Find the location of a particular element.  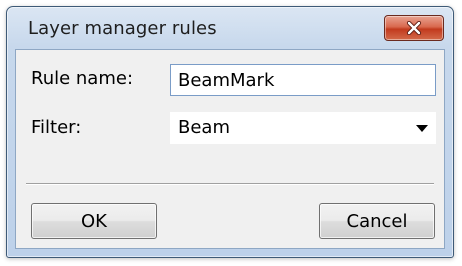

rule-name-label: Rule name: is located at coordinates (82, 78).